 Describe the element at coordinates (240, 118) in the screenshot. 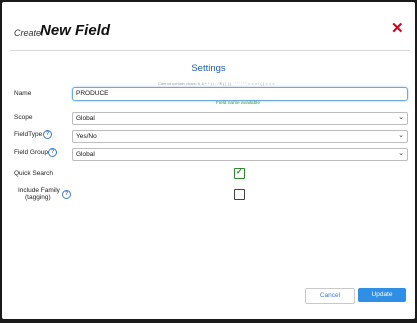

I see `scope-select: Global ⌄` at that location.